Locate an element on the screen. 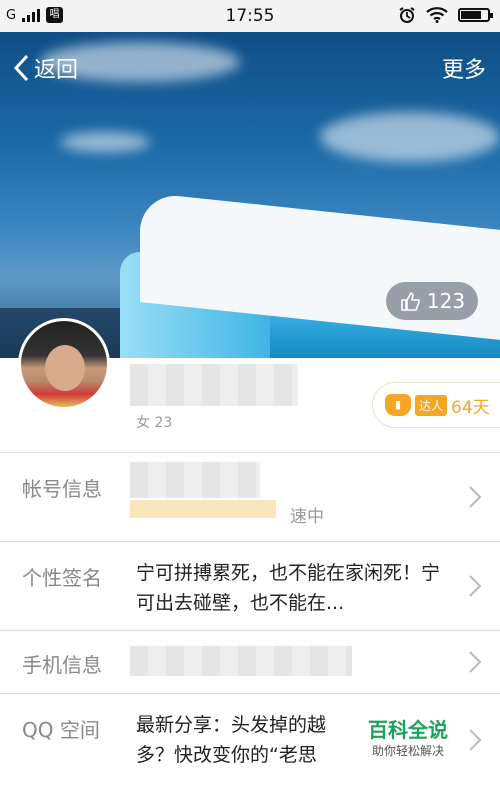 Image resolution: width=500 pixels, height=791 pixels. avatar is located at coordinates (64, 364).